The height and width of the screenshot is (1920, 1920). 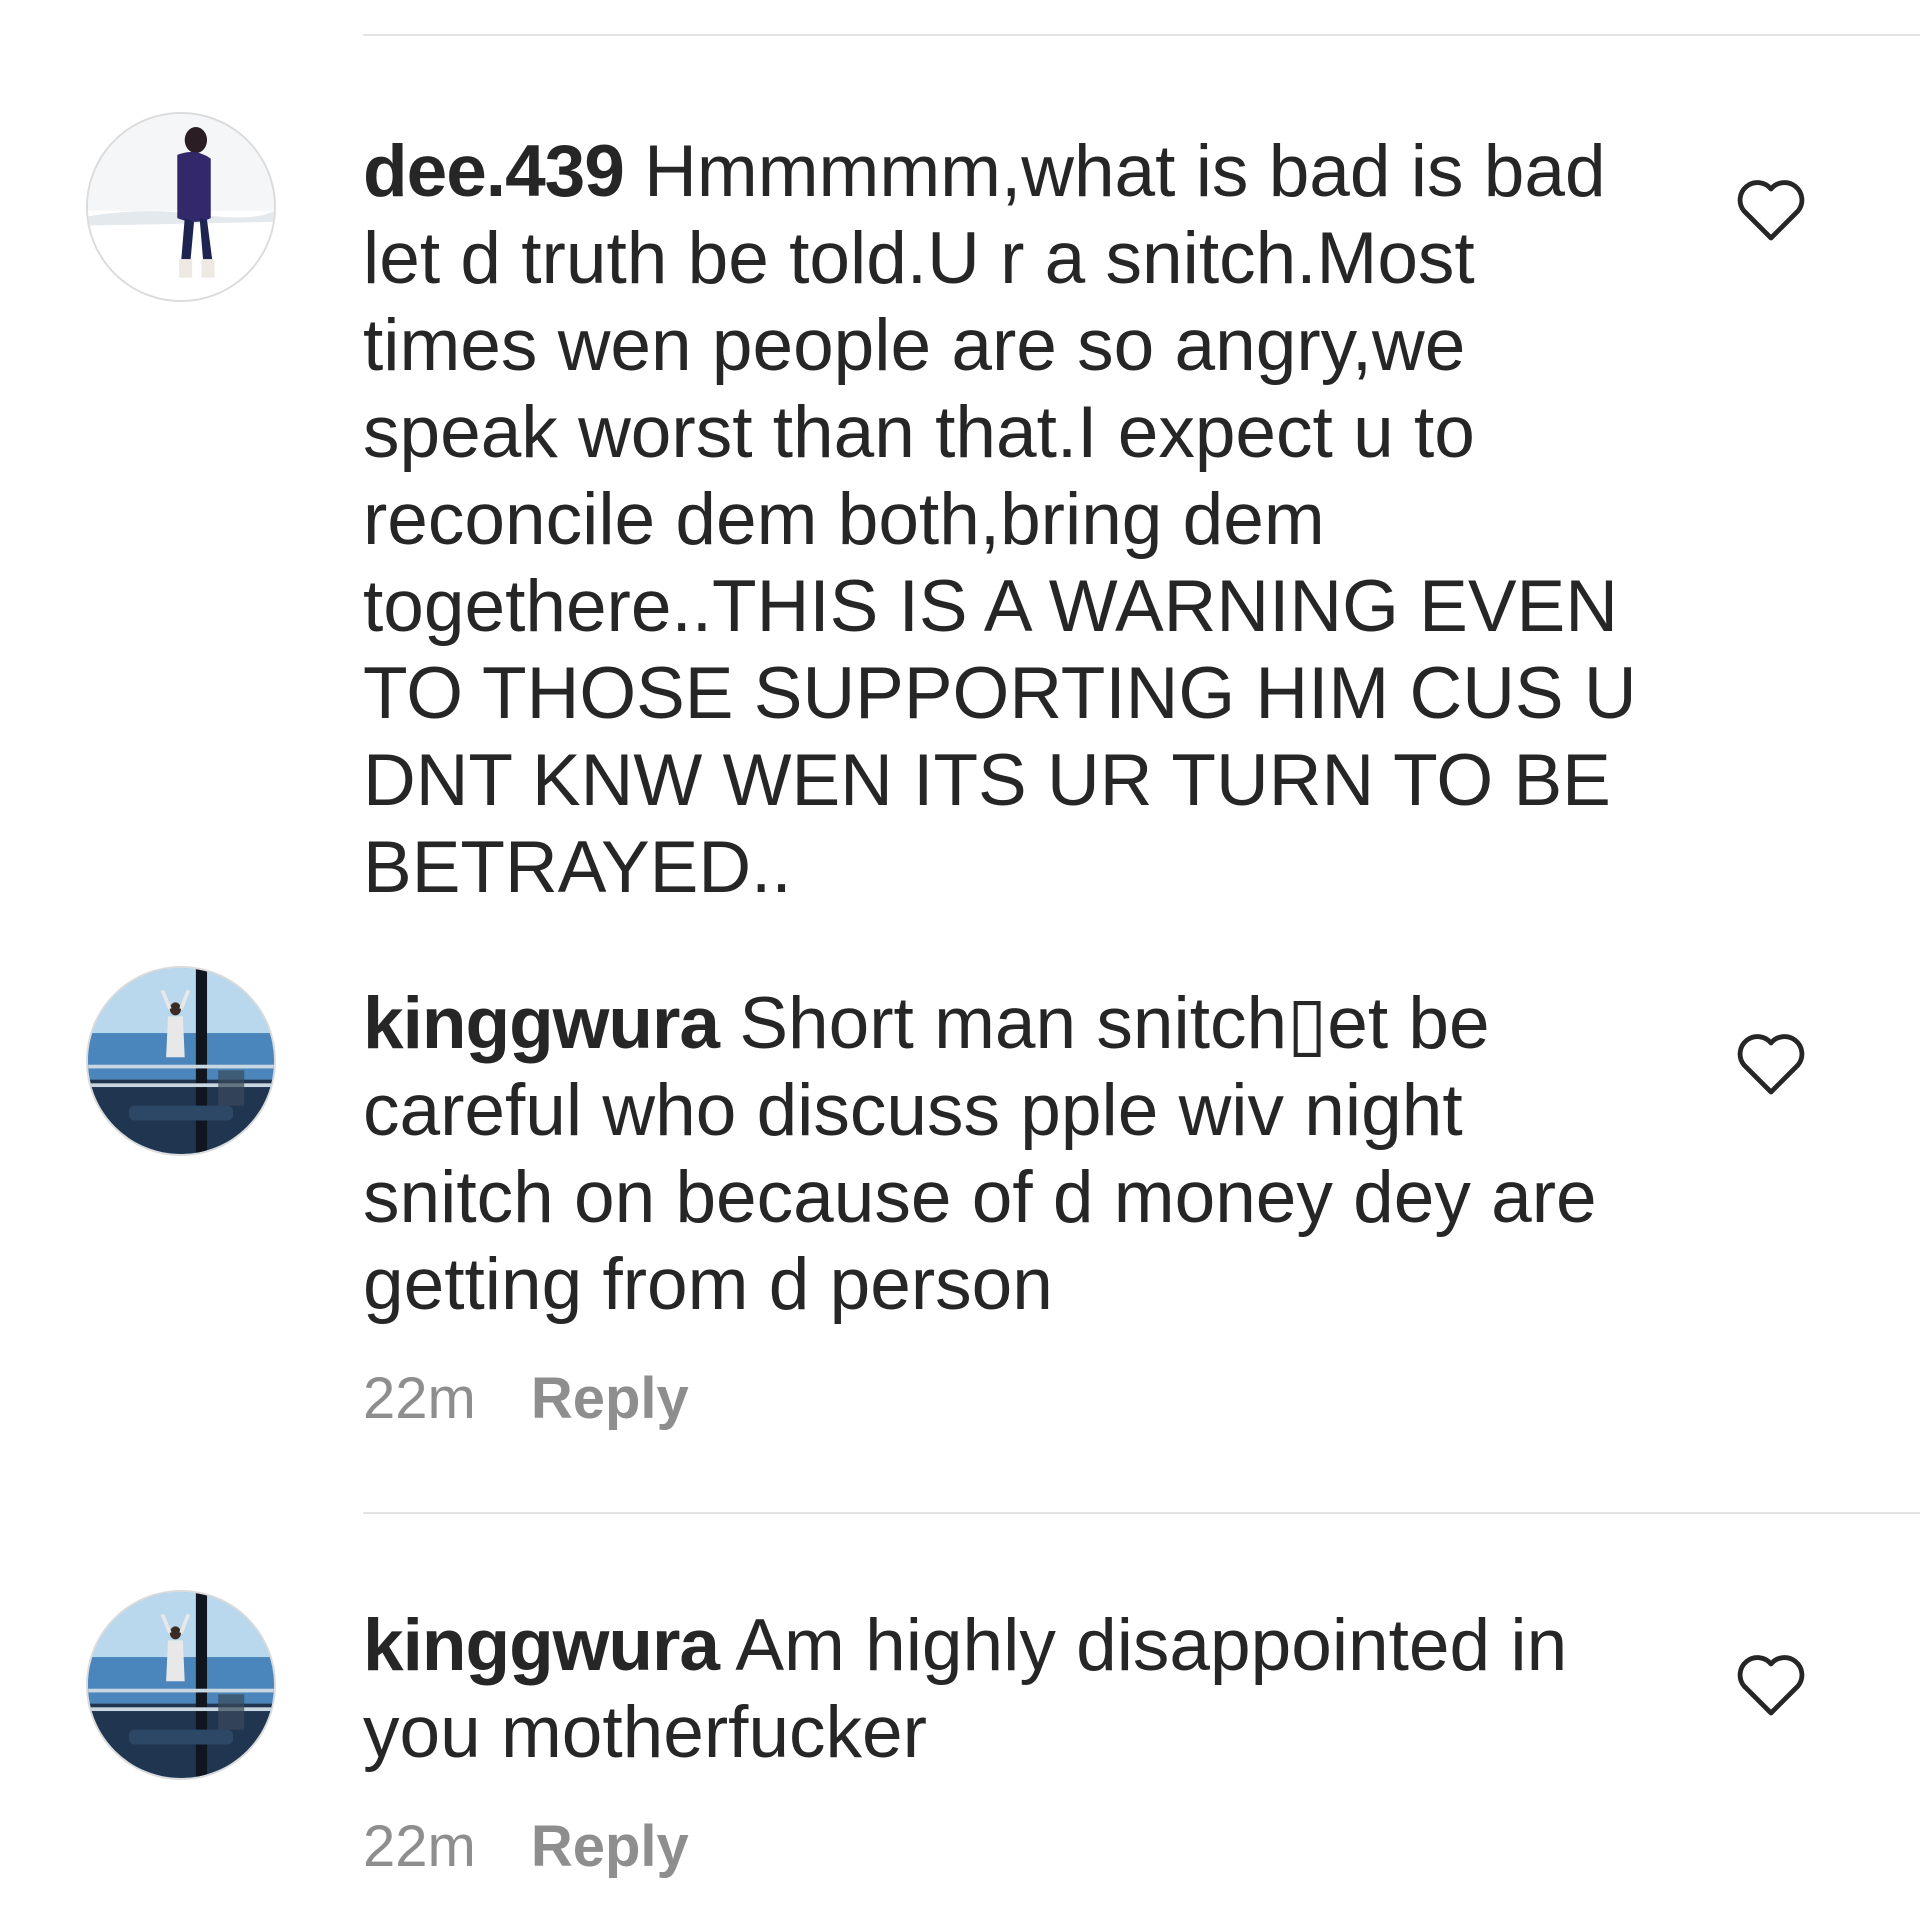 What do you see at coordinates (371, 949) in the screenshot?
I see `partial-meta-clipped` at bounding box center [371, 949].